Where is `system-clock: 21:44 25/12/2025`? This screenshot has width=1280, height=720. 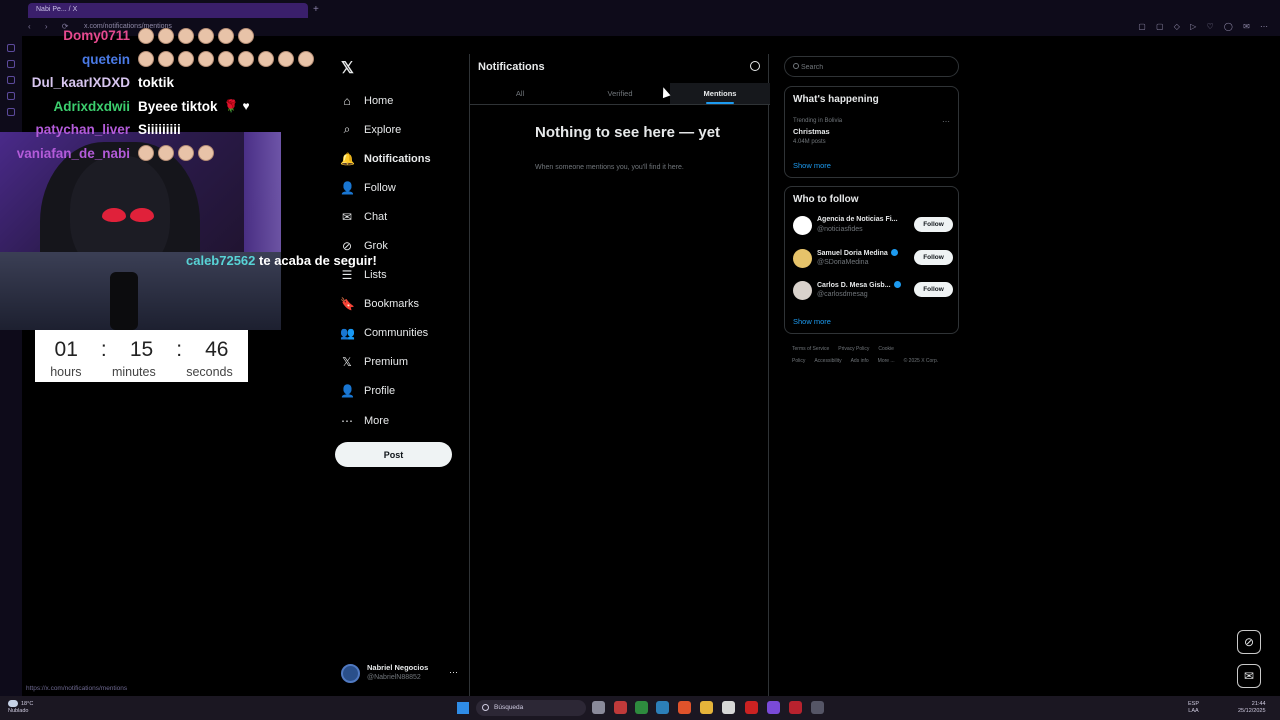 system-clock: 21:44 25/12/2025 is located at coordinates (1252, 708).